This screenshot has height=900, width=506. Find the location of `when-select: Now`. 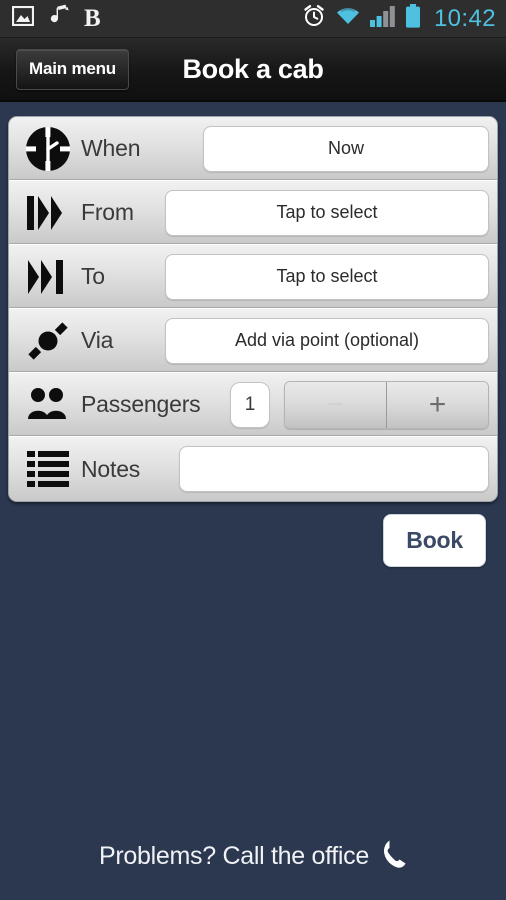

when-select: Now is located at coordinates (346, 148).